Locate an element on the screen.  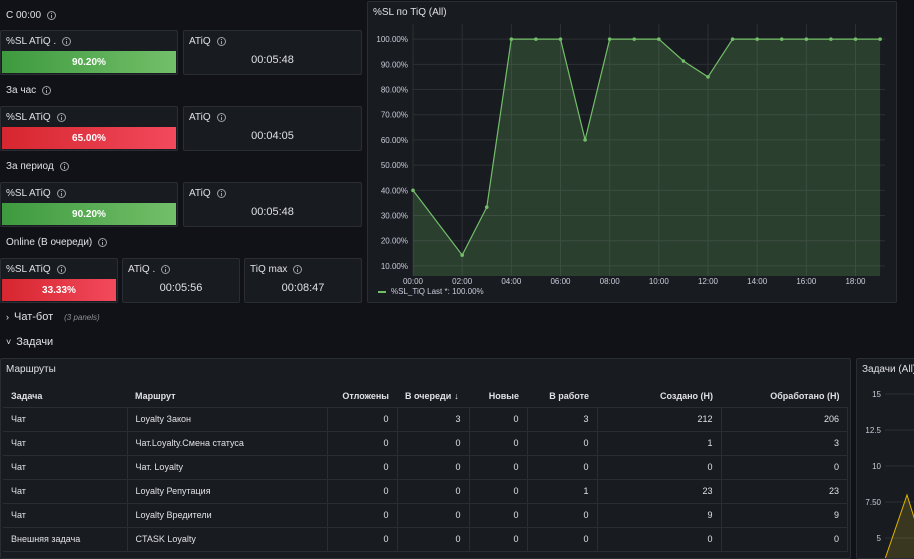
table-cell: 9 is located at coordinates (784, 515).